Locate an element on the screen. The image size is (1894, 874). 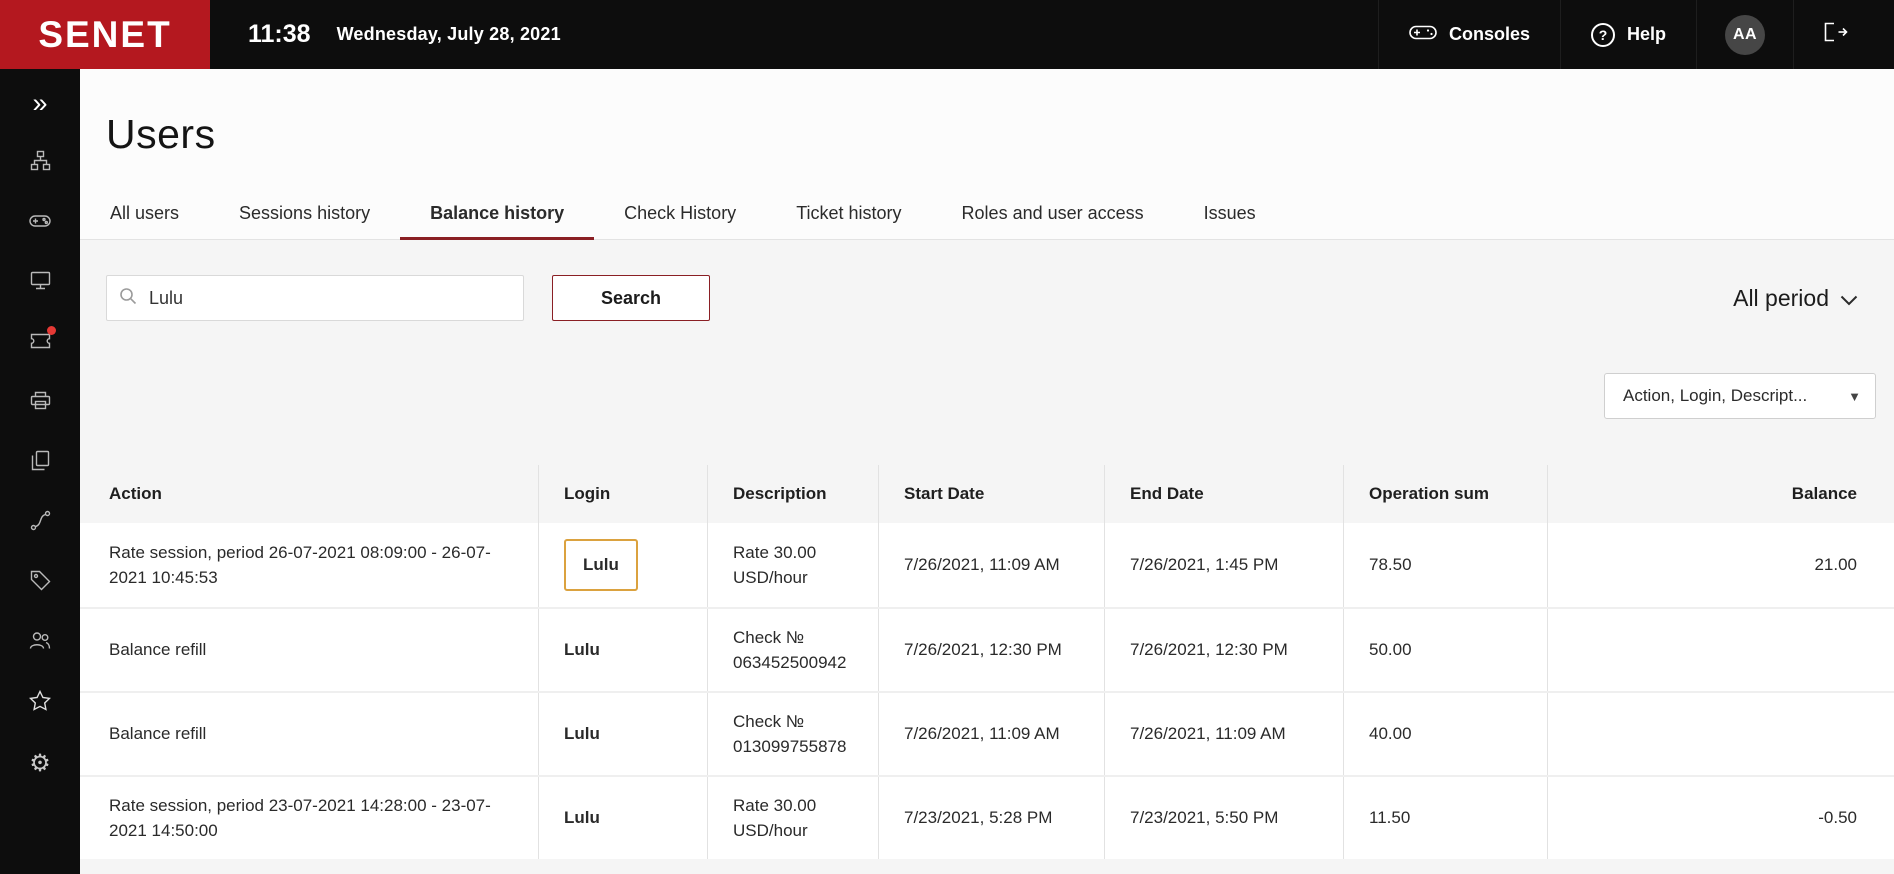
cell-end: 7/26/2021, 1:45 PM is located at coordinates (1223, 565).